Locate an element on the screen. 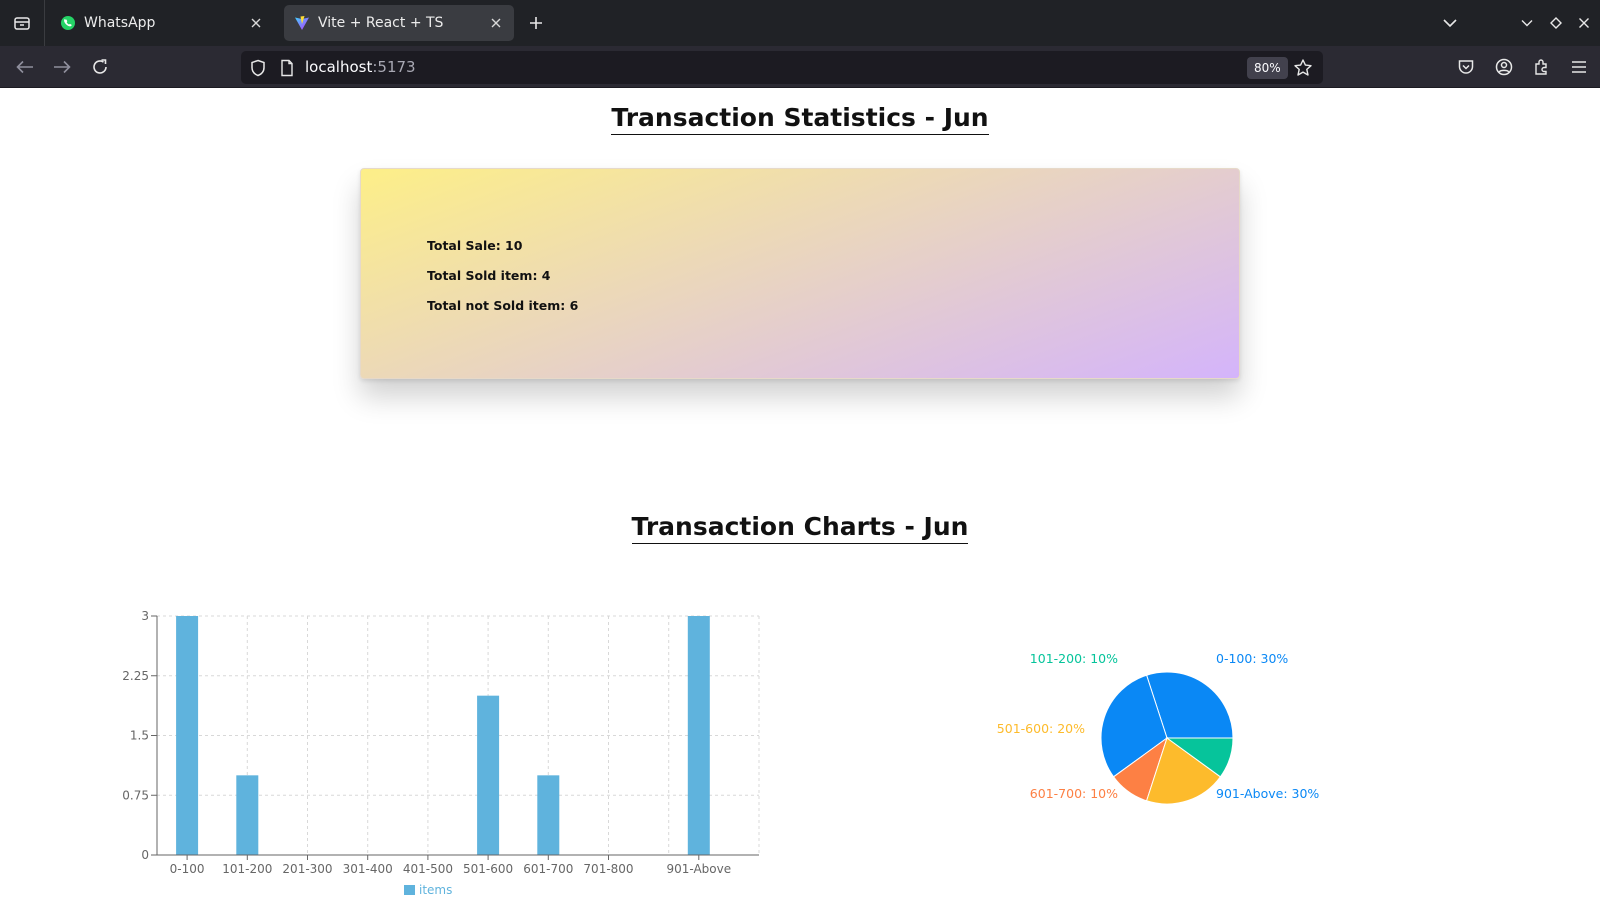  x-tick-label: 901-Above is located at coordinates (698, 869).